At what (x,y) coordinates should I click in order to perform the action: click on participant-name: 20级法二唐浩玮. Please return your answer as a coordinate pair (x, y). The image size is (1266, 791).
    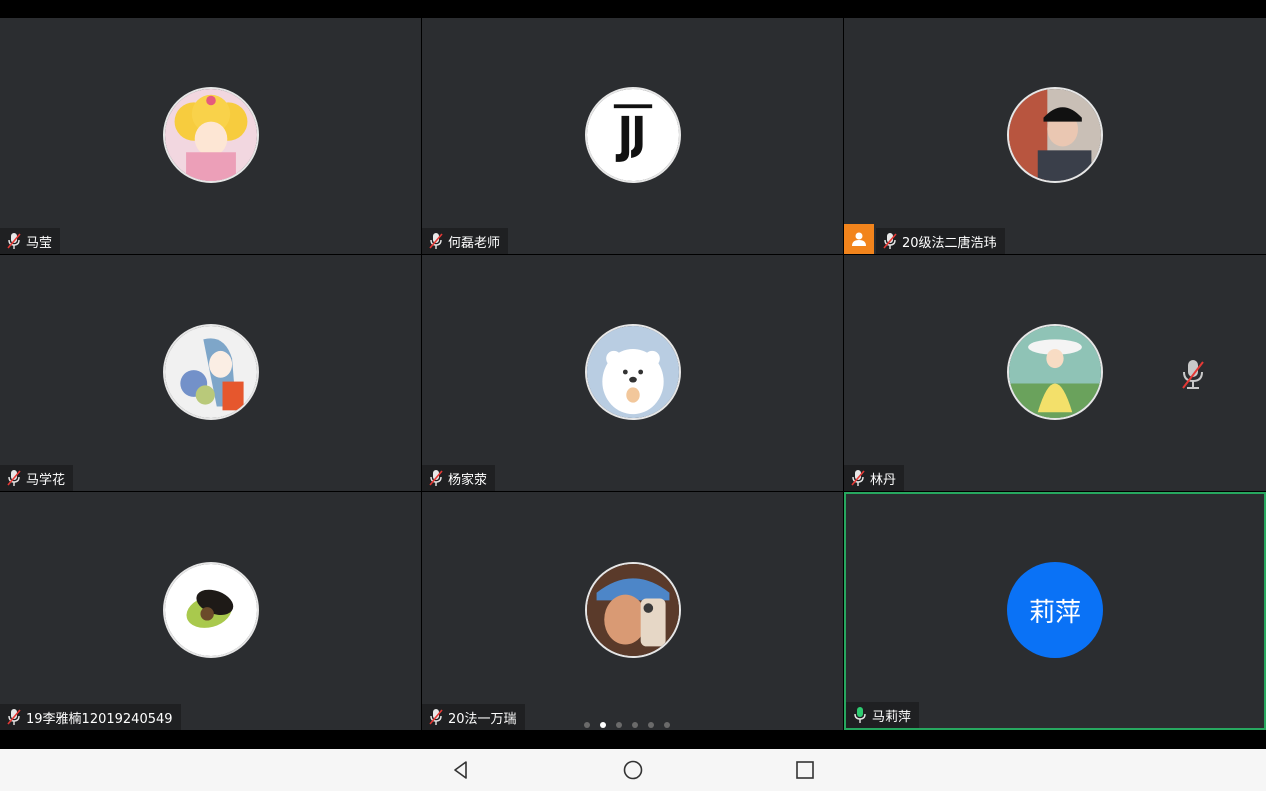
    Looking at the image, I should click on (949, 243).